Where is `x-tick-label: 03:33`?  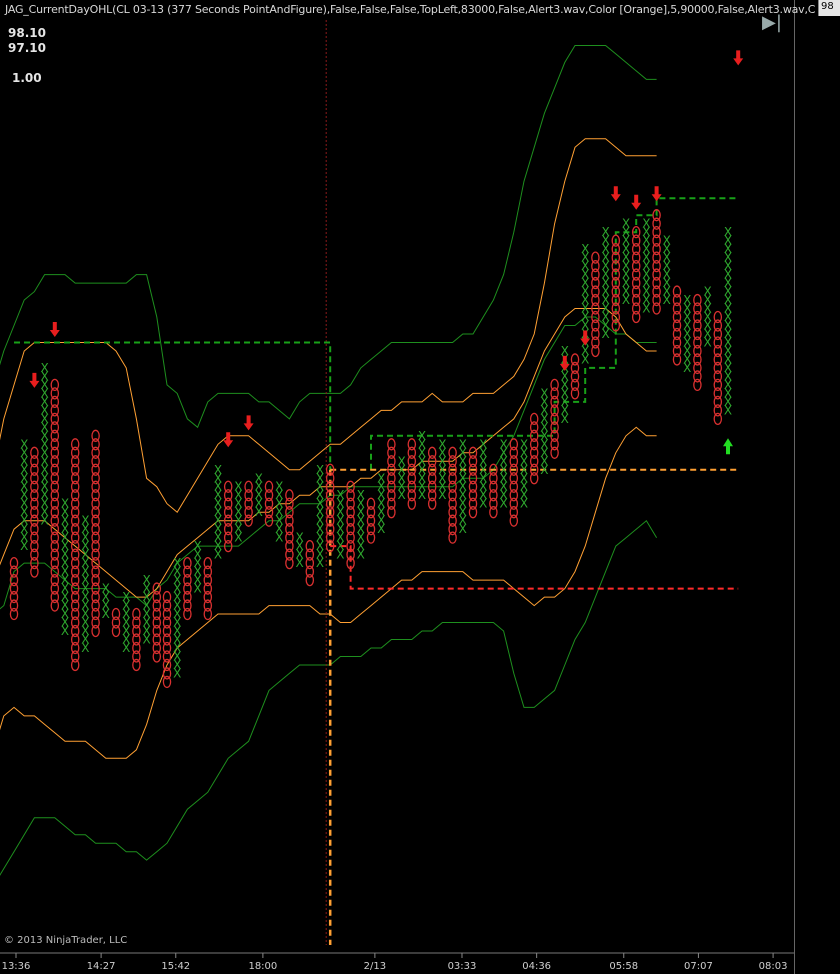 x-tick-label: 03:33 is located at coordinates (462, 966).